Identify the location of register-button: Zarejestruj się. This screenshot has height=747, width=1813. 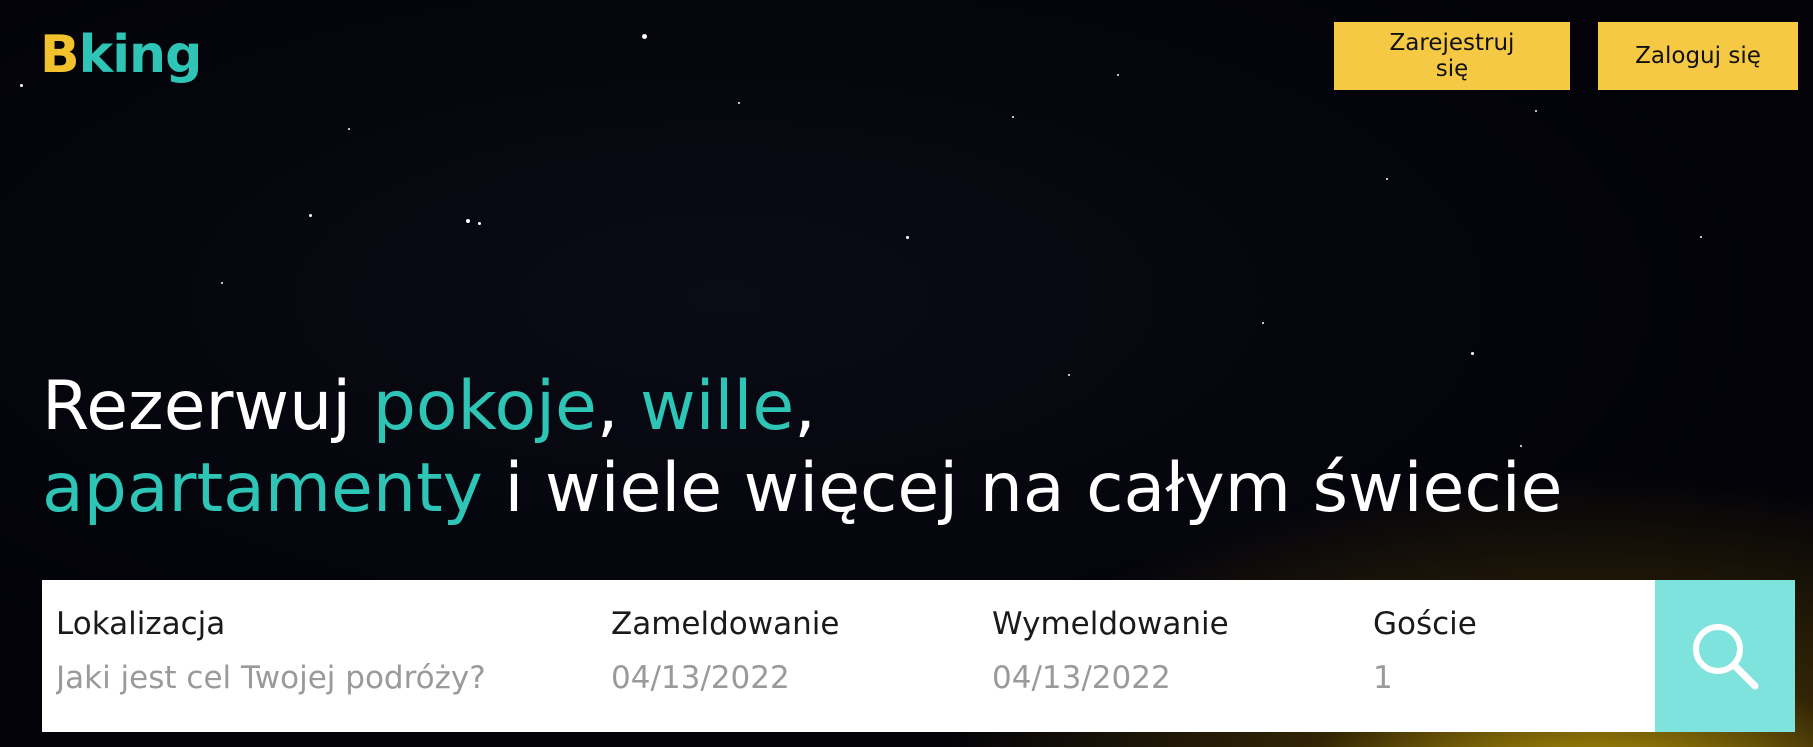
(1452, 56).